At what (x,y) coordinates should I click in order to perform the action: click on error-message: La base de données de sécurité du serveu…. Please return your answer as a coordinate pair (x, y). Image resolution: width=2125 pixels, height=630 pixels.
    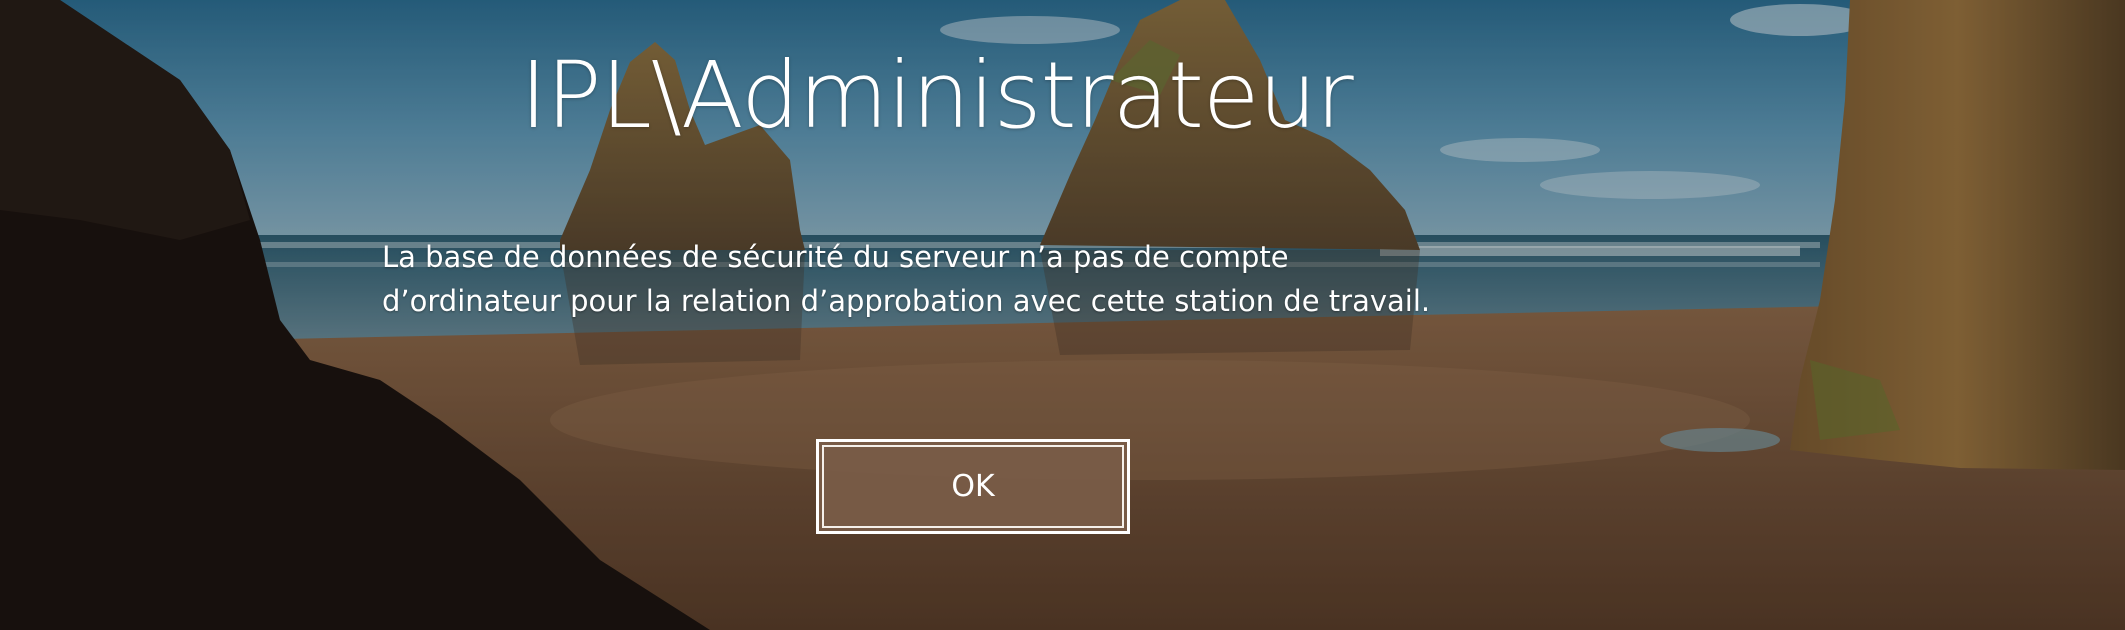
    Looking at the image, I should click on (1032, 279).